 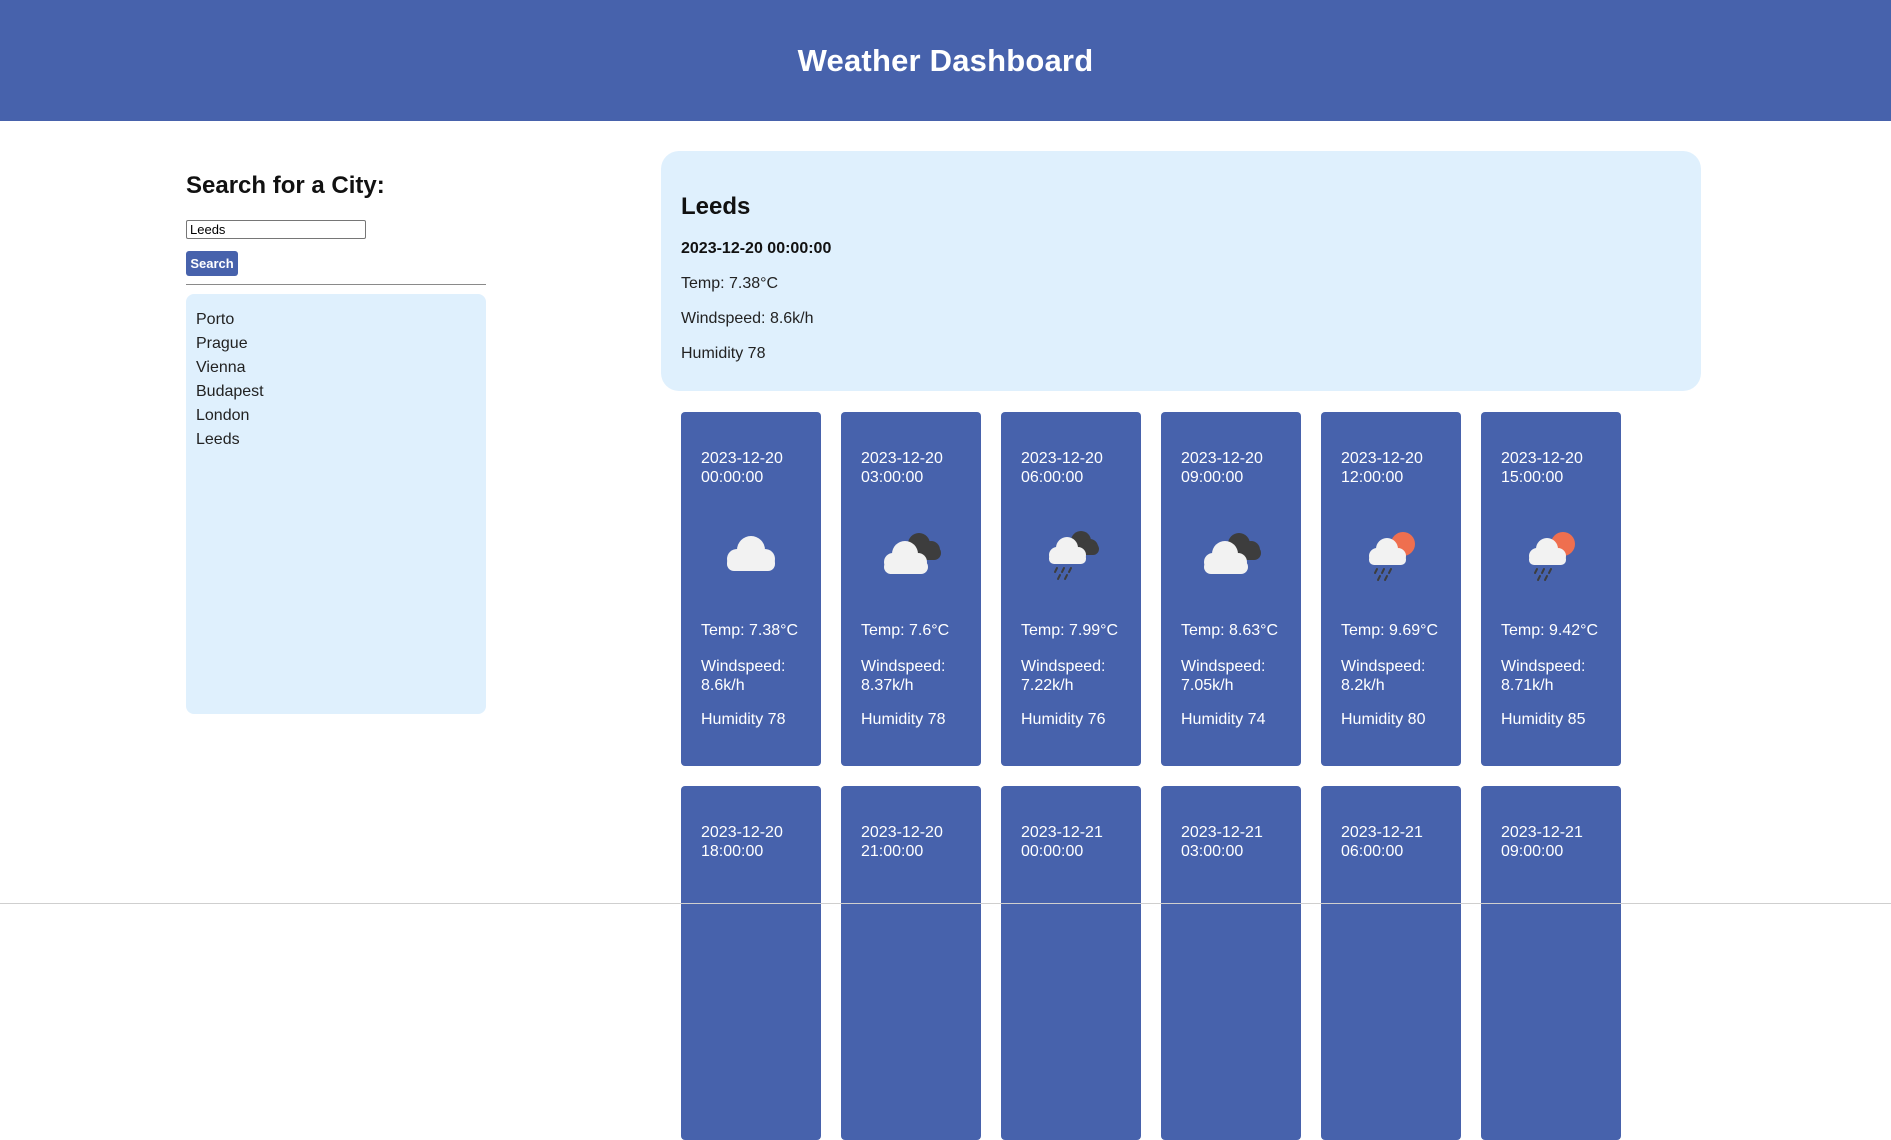 I want to click on forecast-humidity: Humidity 76, so click(x=1063, y=719).